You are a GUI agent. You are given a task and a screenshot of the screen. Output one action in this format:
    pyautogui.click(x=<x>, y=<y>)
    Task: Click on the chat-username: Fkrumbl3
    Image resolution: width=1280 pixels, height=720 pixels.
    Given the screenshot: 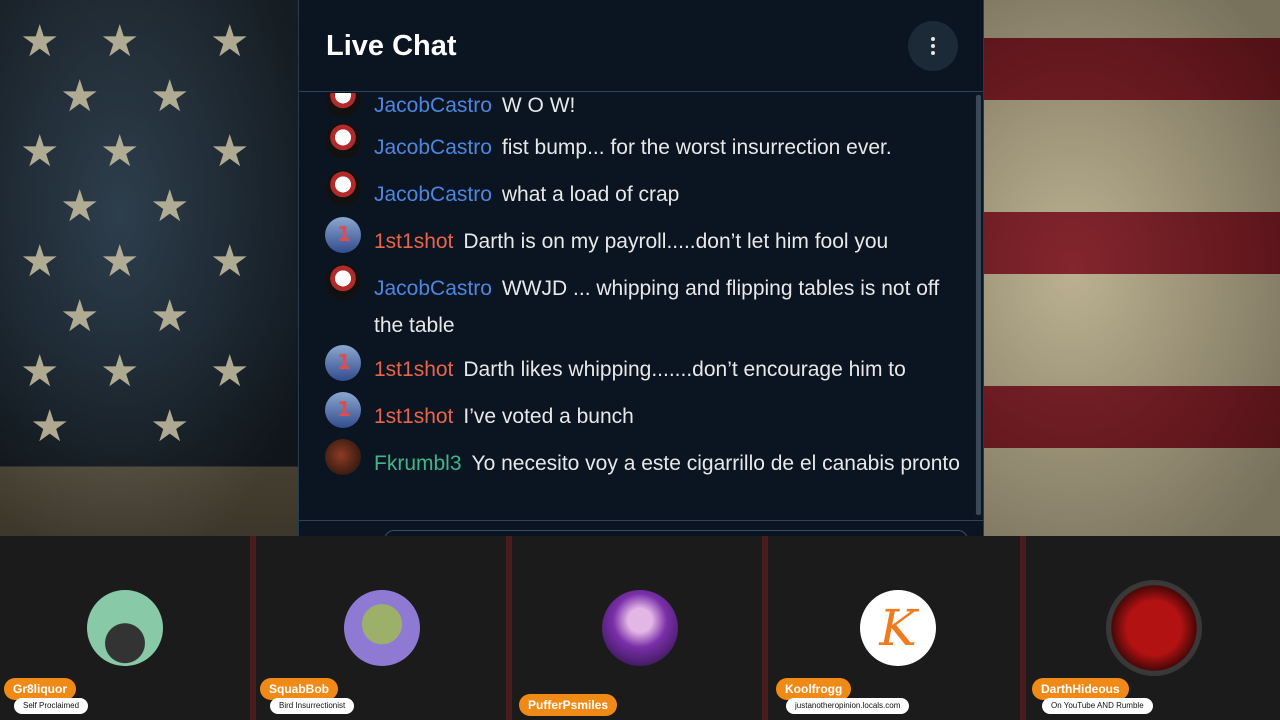 What is the action you would take?
    pyautogui.click(x=418, y=463)
    